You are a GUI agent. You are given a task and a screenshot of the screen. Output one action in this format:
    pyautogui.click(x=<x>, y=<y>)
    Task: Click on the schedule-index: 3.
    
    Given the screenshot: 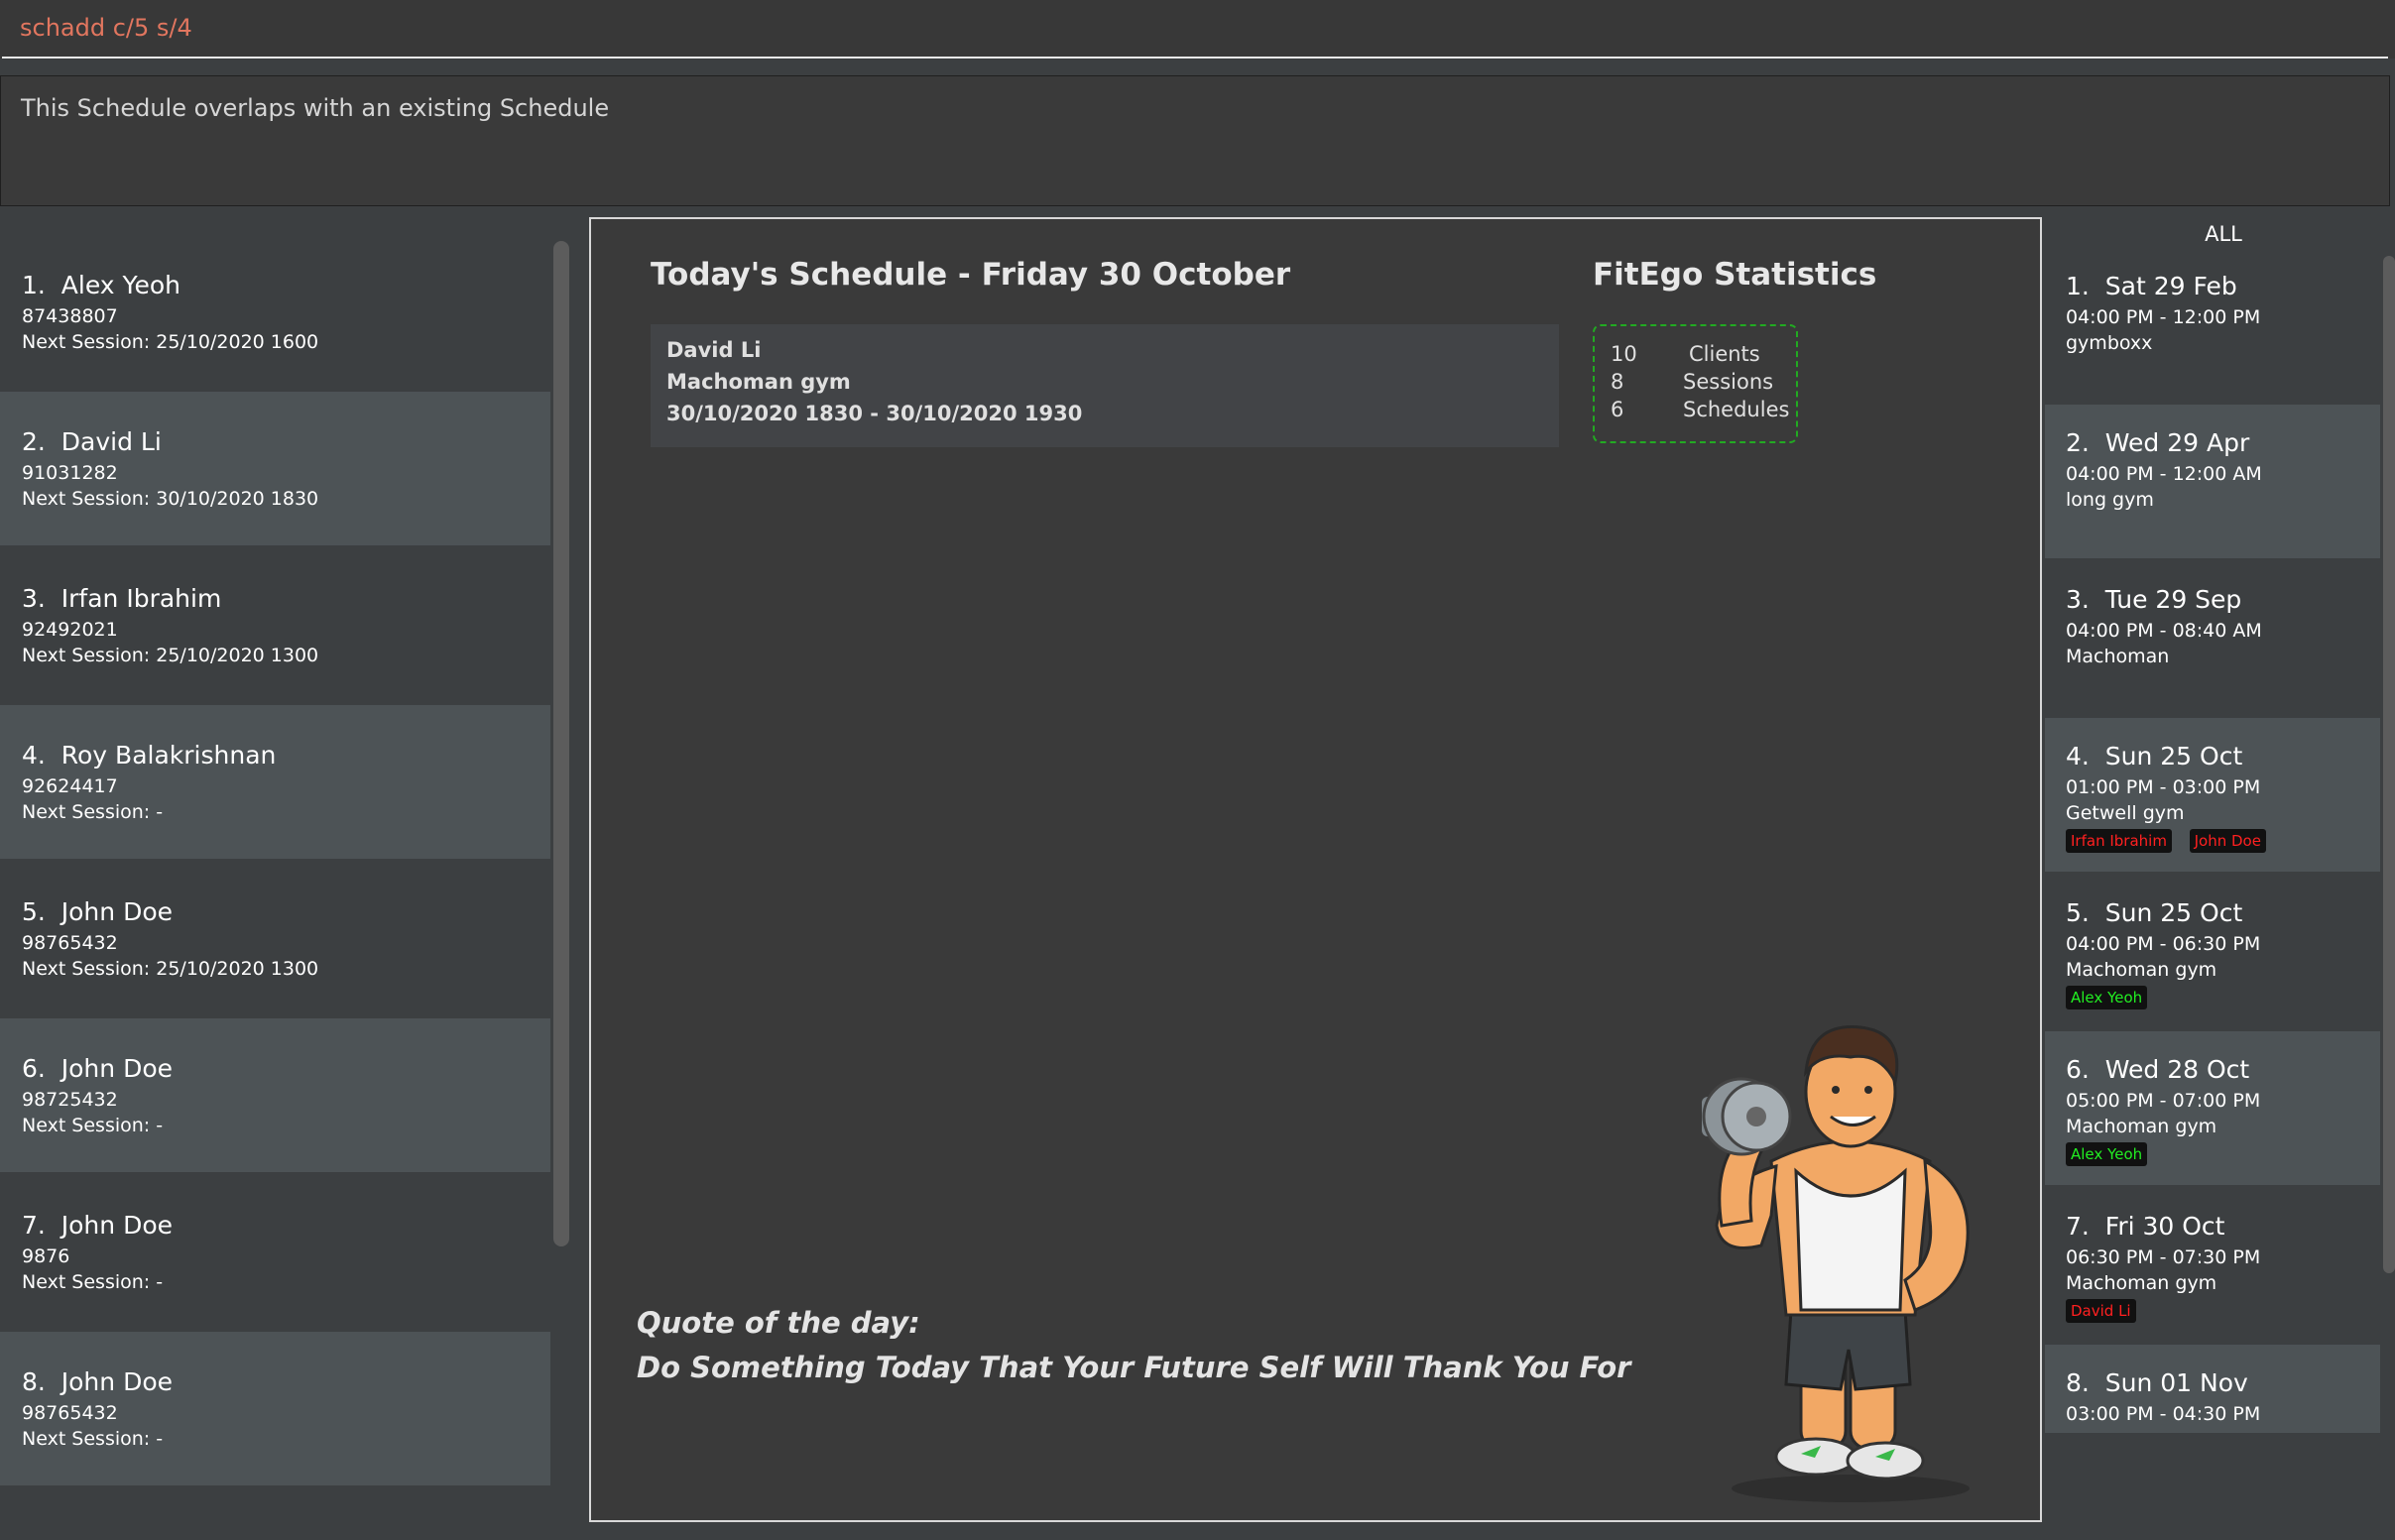 What is the action you would take?
    pyautogui.click(x=2078, y=599)
    